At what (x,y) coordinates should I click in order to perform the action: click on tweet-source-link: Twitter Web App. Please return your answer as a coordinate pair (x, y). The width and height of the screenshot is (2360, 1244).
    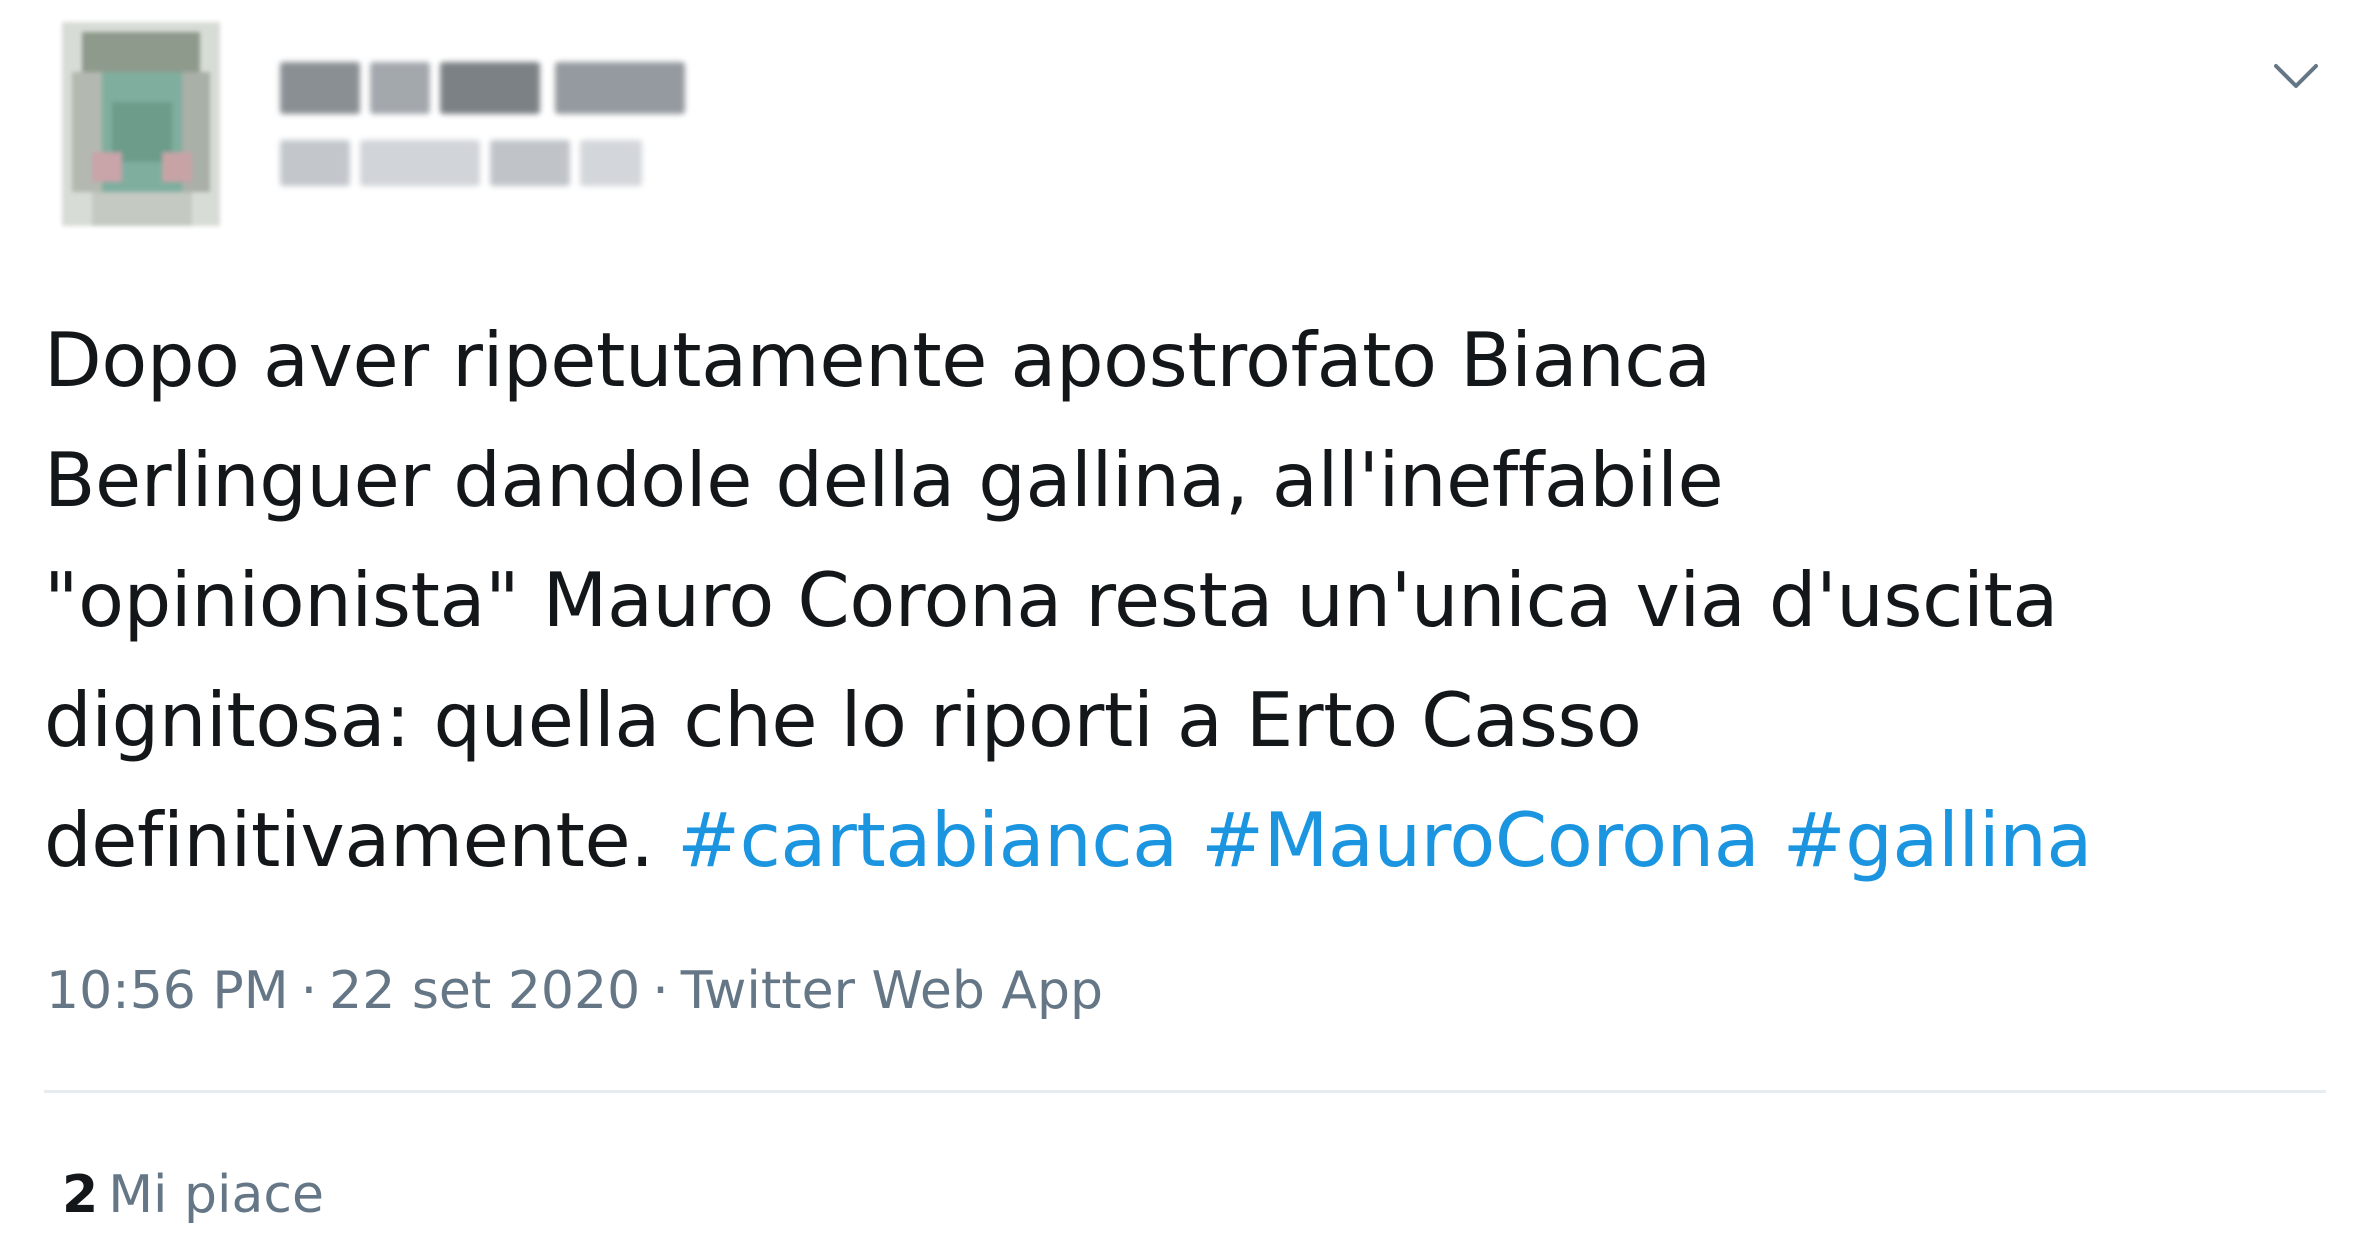
    Looking at the image, I should click on (892, 991).